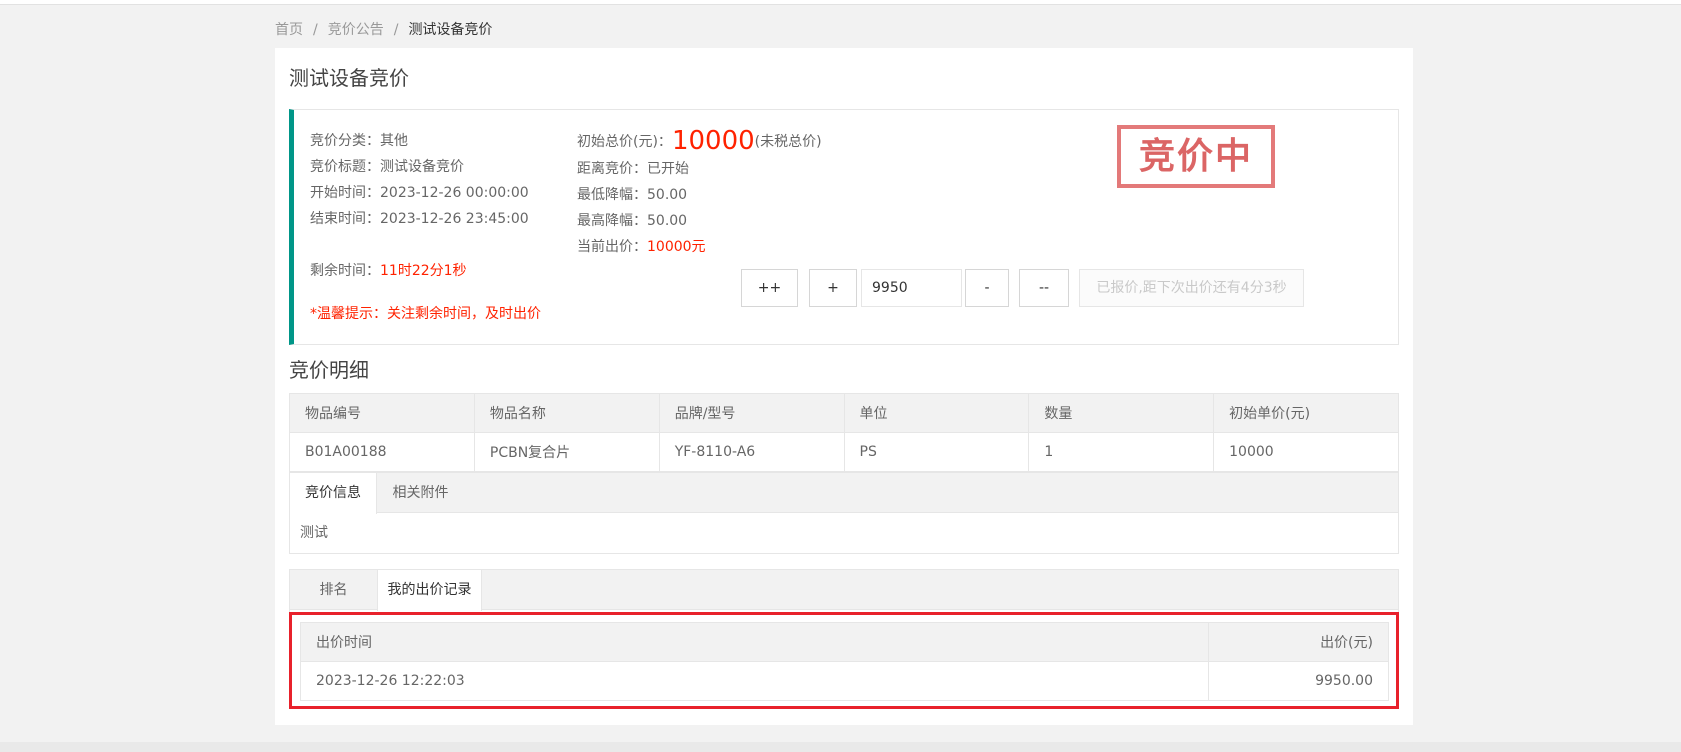 Image resolution: width=1681 pixels, height=752 pixels. Describe the element at coordinates (423, 271) in the screenshot. I see `remaining-time-value: 11时22分1秒` at that location.